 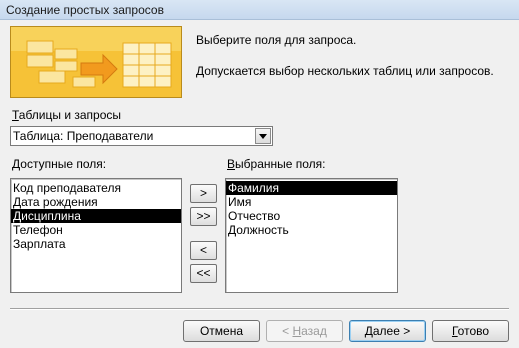 I want to click on list-item: Дисциплина, so click(x=96, y=216).